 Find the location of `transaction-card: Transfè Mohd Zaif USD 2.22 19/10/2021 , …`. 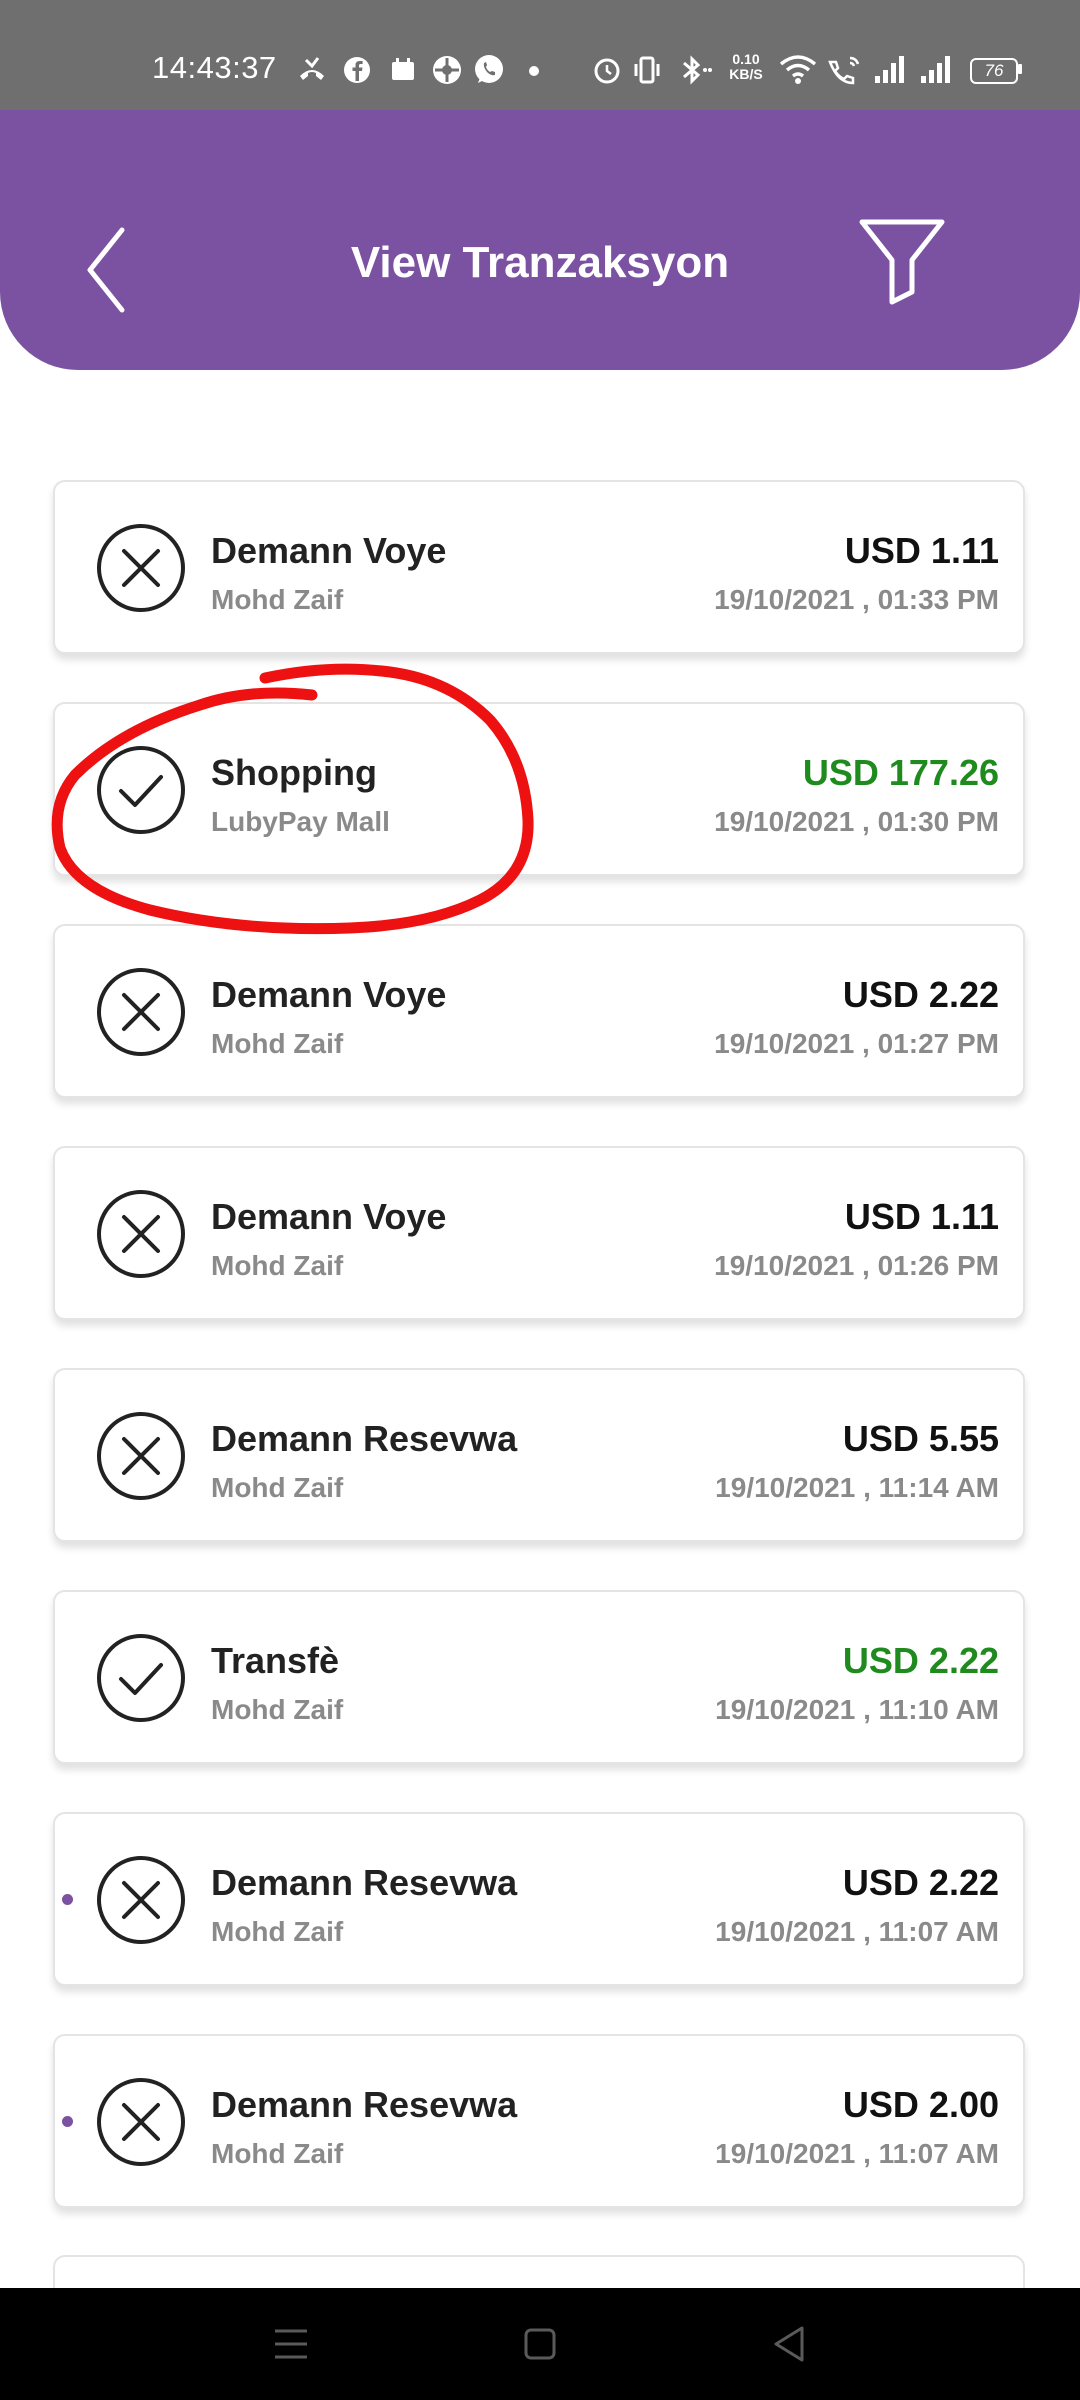

transaction-card: Transfè Mohd Zaif USD 2.22 19/10/2021 , … is located at coordinates (539, 1677).